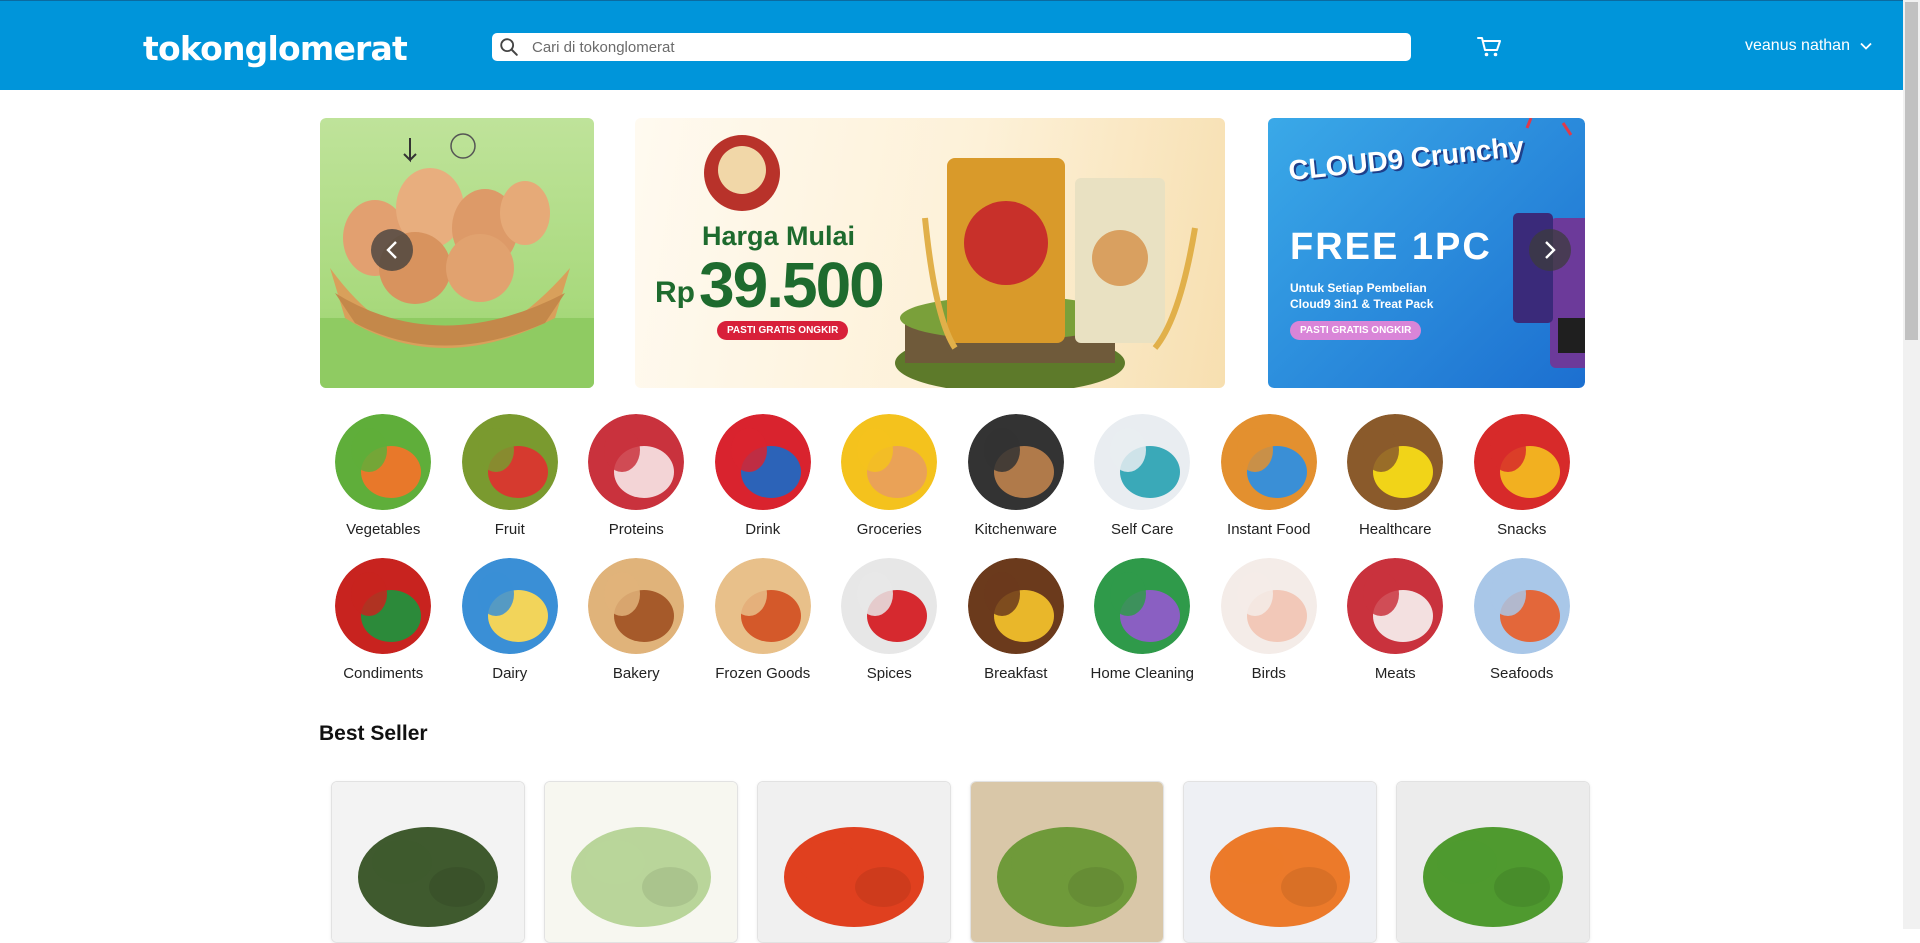  Describe the element at coordinates (275, 48) in the screenshot. I see `site-logo: tokonglomerat` at that location.